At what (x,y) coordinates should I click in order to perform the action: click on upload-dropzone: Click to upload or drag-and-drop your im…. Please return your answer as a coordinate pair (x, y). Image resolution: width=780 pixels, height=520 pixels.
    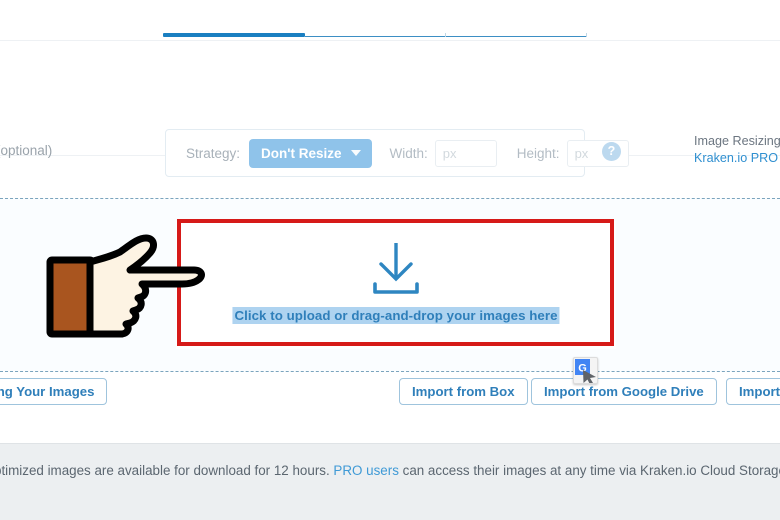
    Looking at the image, I should click on (396, 285).